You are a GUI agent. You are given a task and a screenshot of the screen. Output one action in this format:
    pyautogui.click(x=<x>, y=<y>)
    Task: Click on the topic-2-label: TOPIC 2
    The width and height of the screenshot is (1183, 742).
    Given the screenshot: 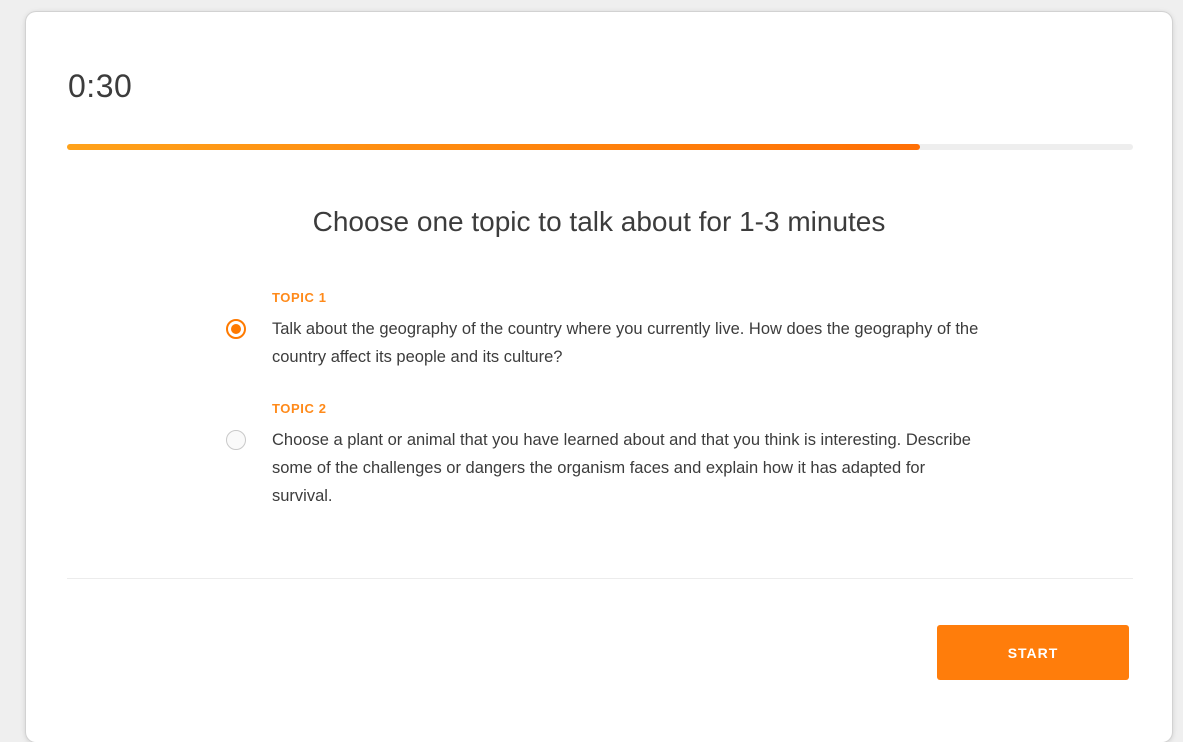 What is the action you would take?
    pyautogui.click(x=299, y=408)
    